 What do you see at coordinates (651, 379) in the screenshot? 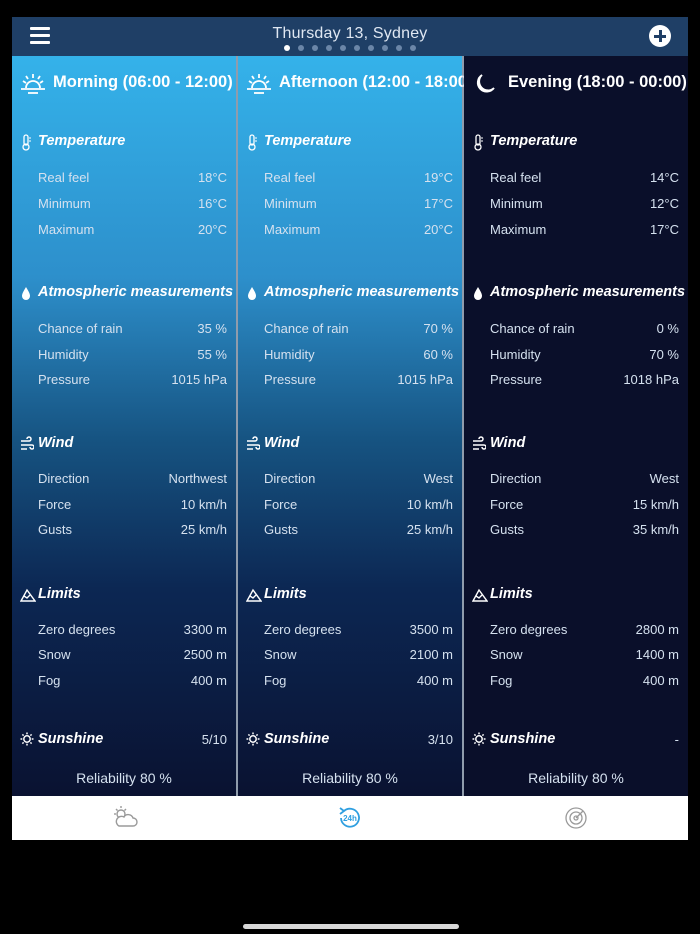
I see `row-value: 1018 hPa` at bounding box center [651, 379].